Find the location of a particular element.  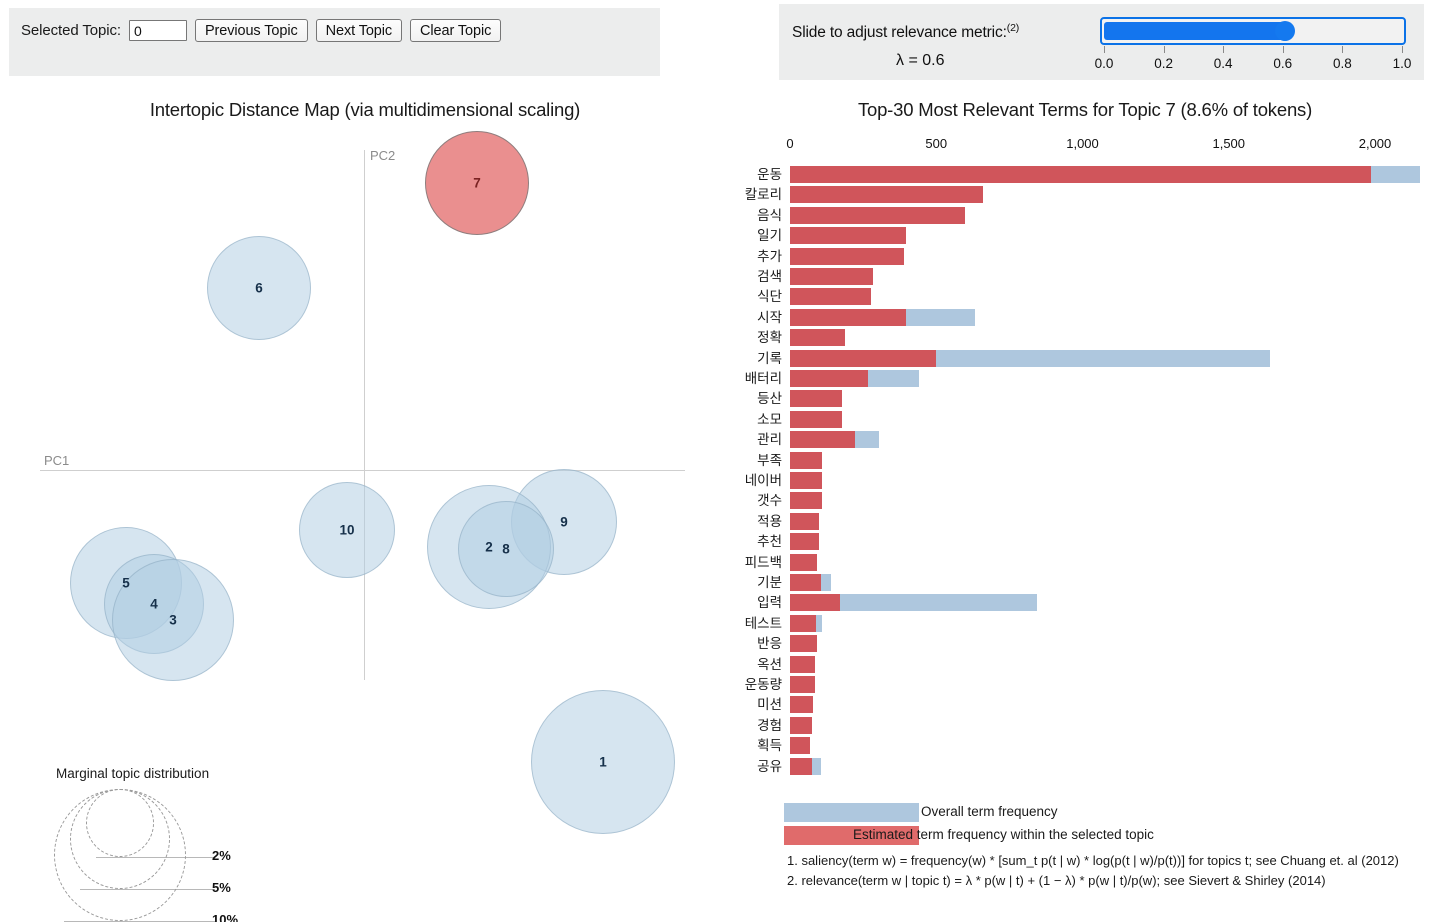

term-label: 경험 is located at coordinates (769, 725).